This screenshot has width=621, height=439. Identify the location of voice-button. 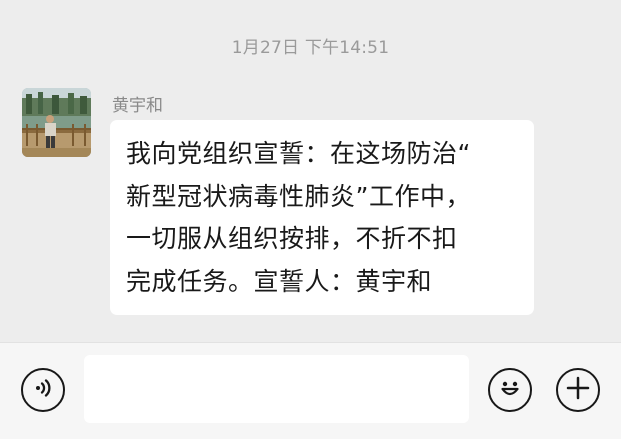
(43, 390).